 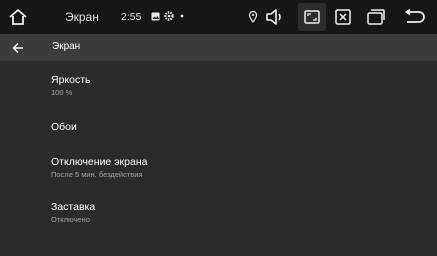 I want to click on setting-screensaver: Заставка Отключено, so click(x=201, y=213).